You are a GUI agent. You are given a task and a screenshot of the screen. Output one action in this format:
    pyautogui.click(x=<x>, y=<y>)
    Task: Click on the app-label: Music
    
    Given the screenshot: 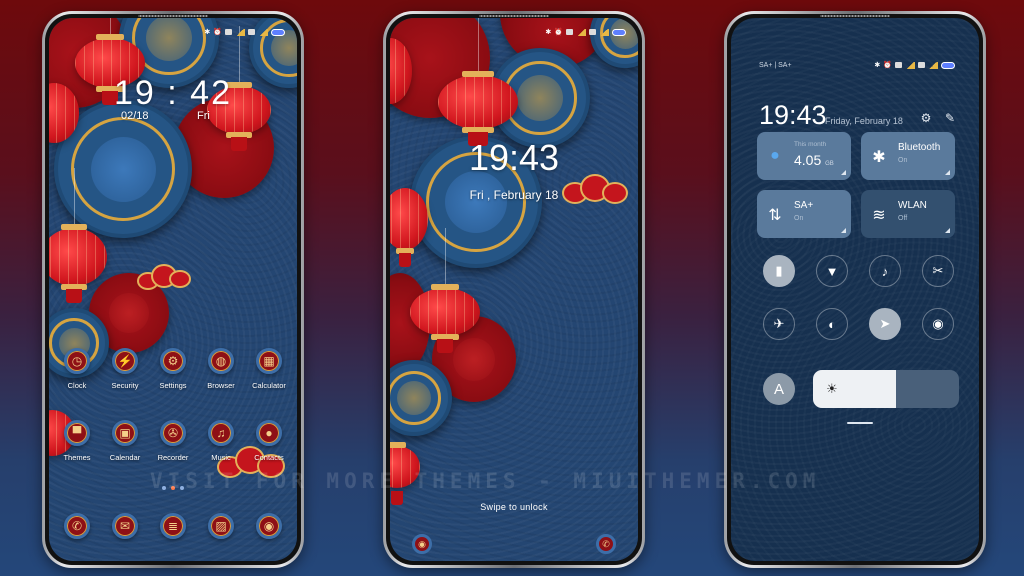 What is the action you would take?
    pyautogui.click(x=221, y=457)
    